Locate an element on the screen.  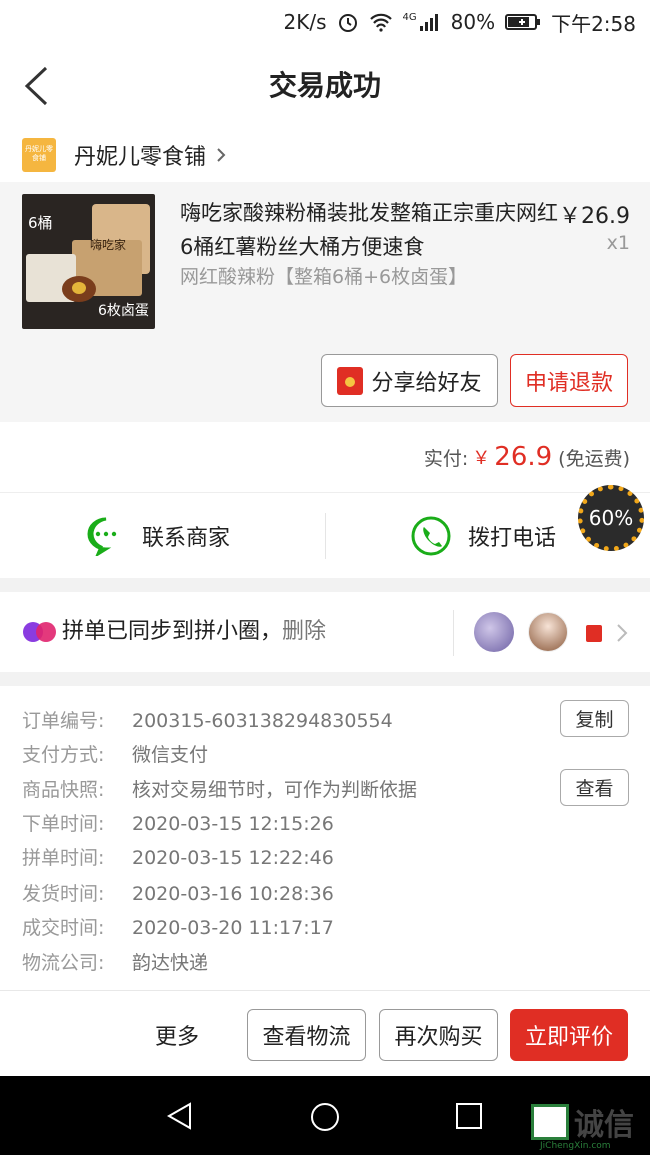
review-button: 立即评价 is located at coordinates (569, 1035).